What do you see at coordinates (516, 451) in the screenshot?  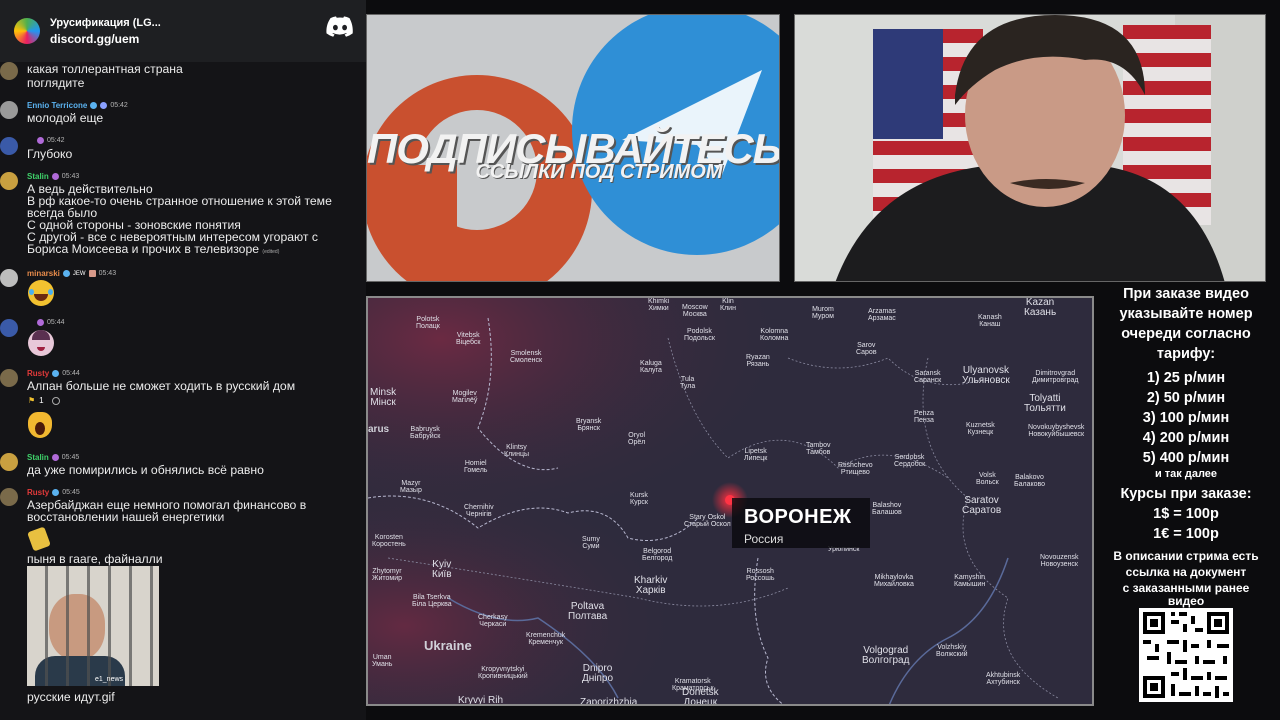 I see `map-city: Klintsy Клинцы` at bounding box center [516, 451].